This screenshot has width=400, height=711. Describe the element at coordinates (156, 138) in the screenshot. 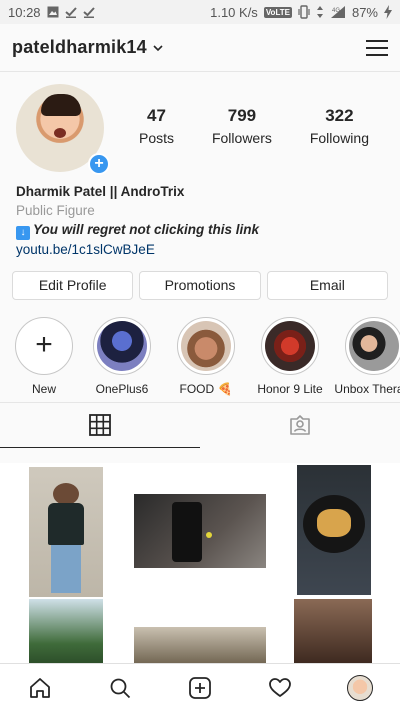

I see `stat-label: Posts` at that location.